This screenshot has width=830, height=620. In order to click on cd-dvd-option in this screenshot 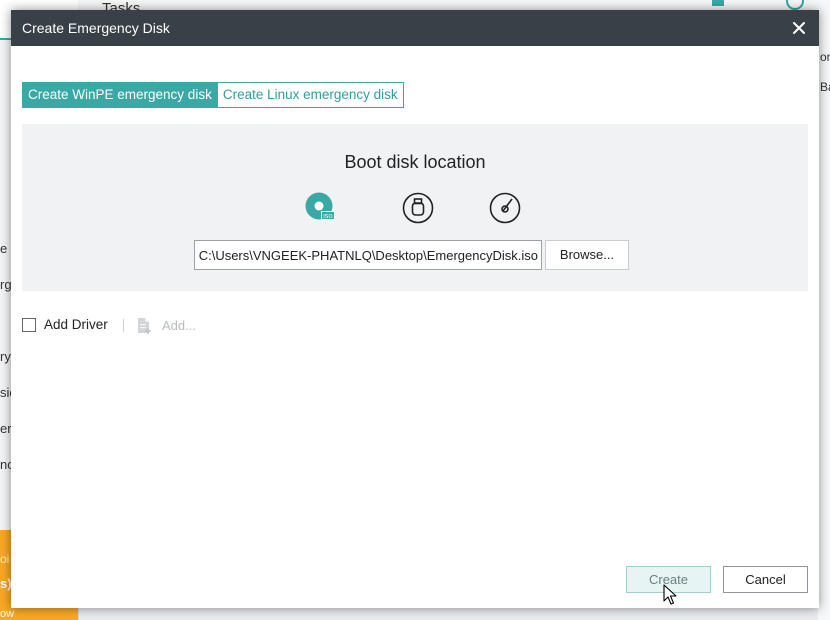, I will do `click(505, 208)`.